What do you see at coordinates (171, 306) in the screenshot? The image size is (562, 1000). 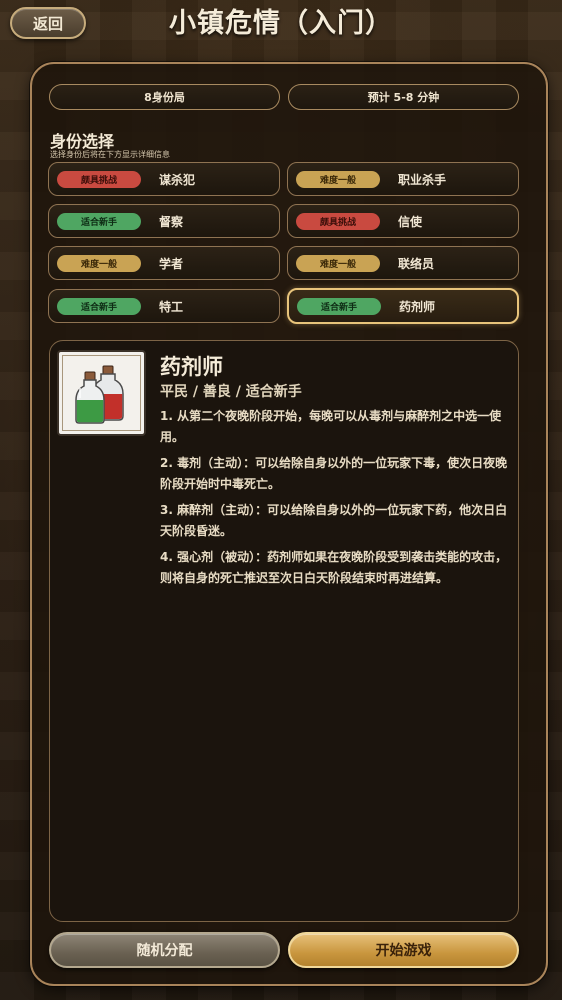 I see `role-name: 特工` at bounding box center [171, 306].